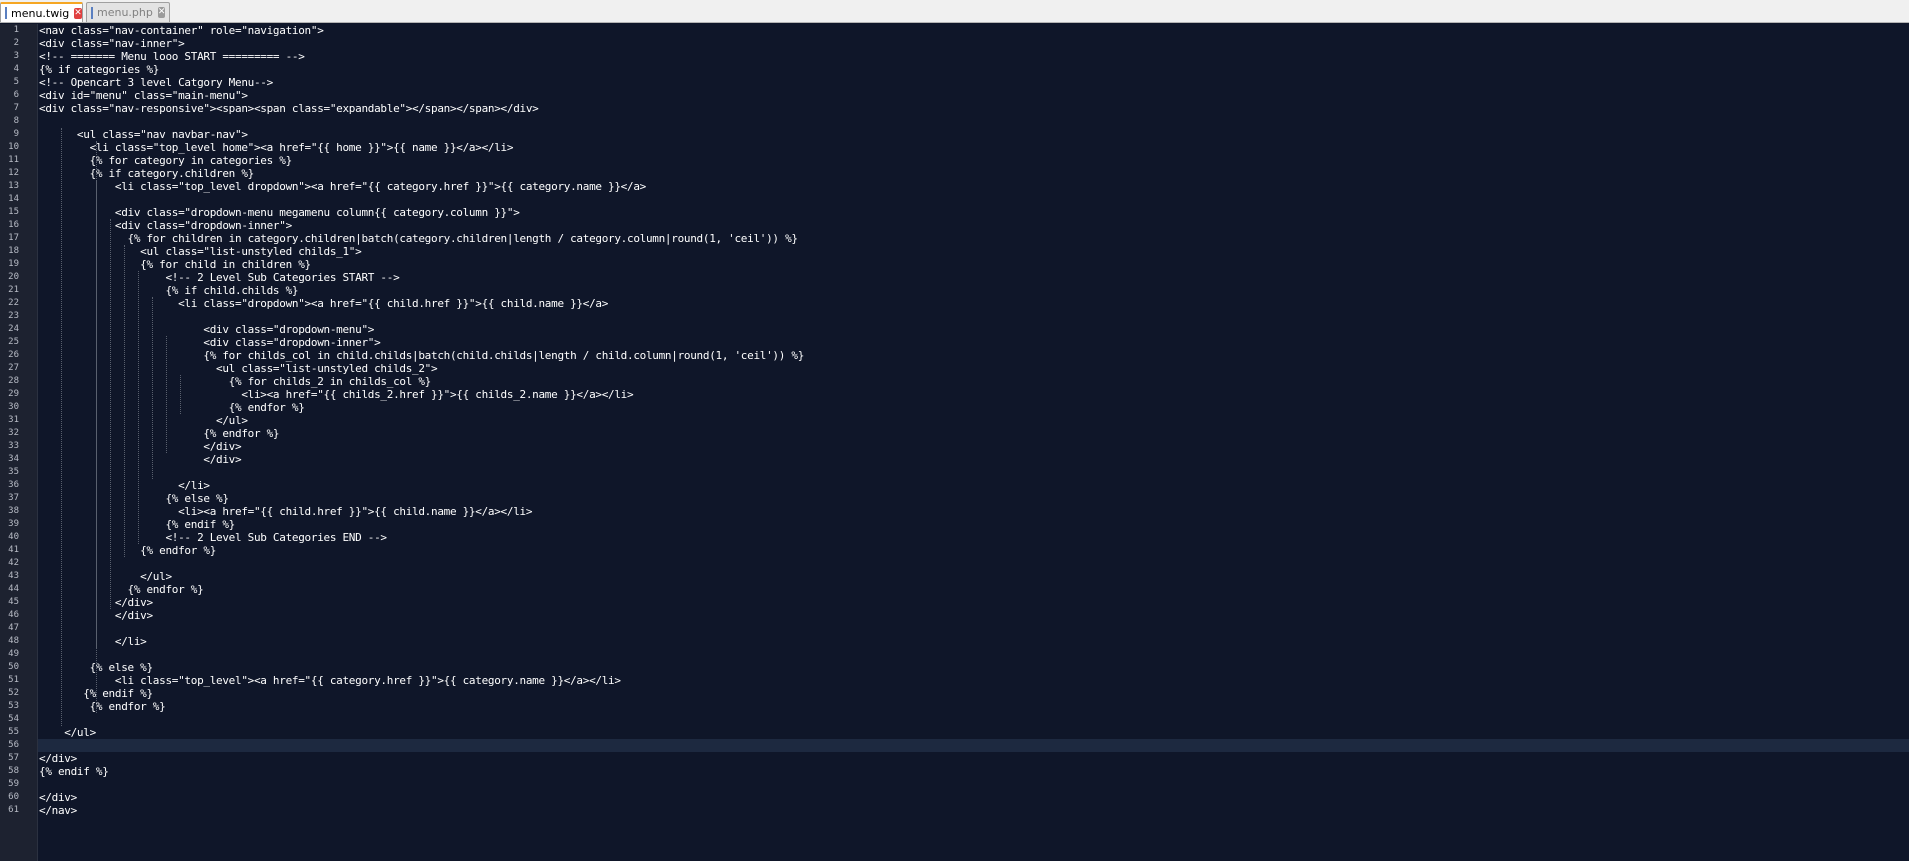 Image resolution: width=1909 pixels, height=861 pixels. What do you see at coordinates (961, 69) in the screenshot?
I see `code-line: 4 {% if categories %}` at bounding box center [961, 69].